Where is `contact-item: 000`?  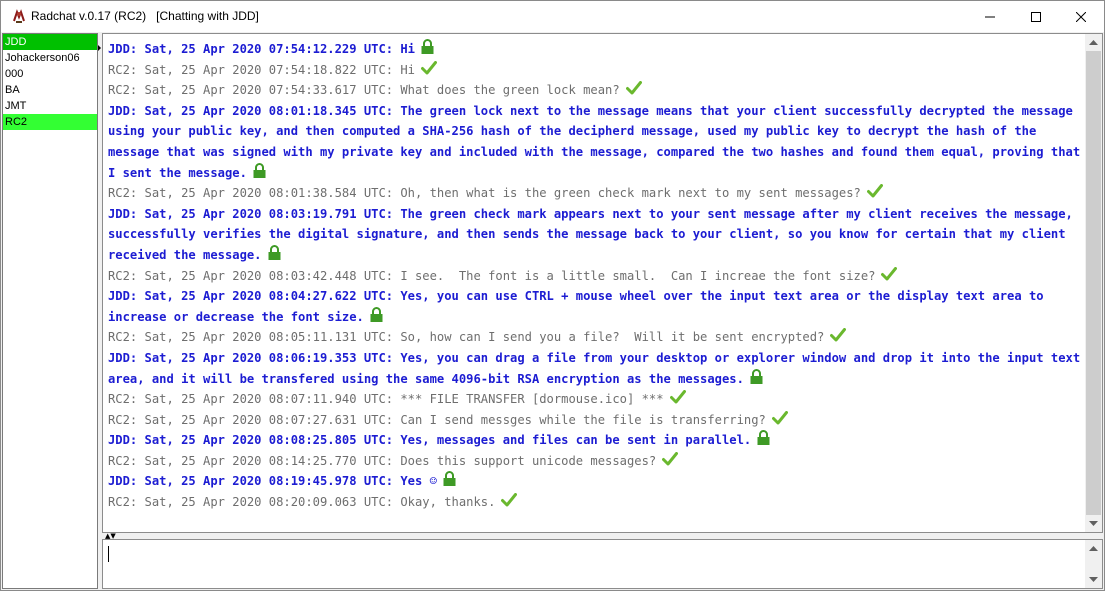
contact-item: 000 is located at coordinates (50, 74).